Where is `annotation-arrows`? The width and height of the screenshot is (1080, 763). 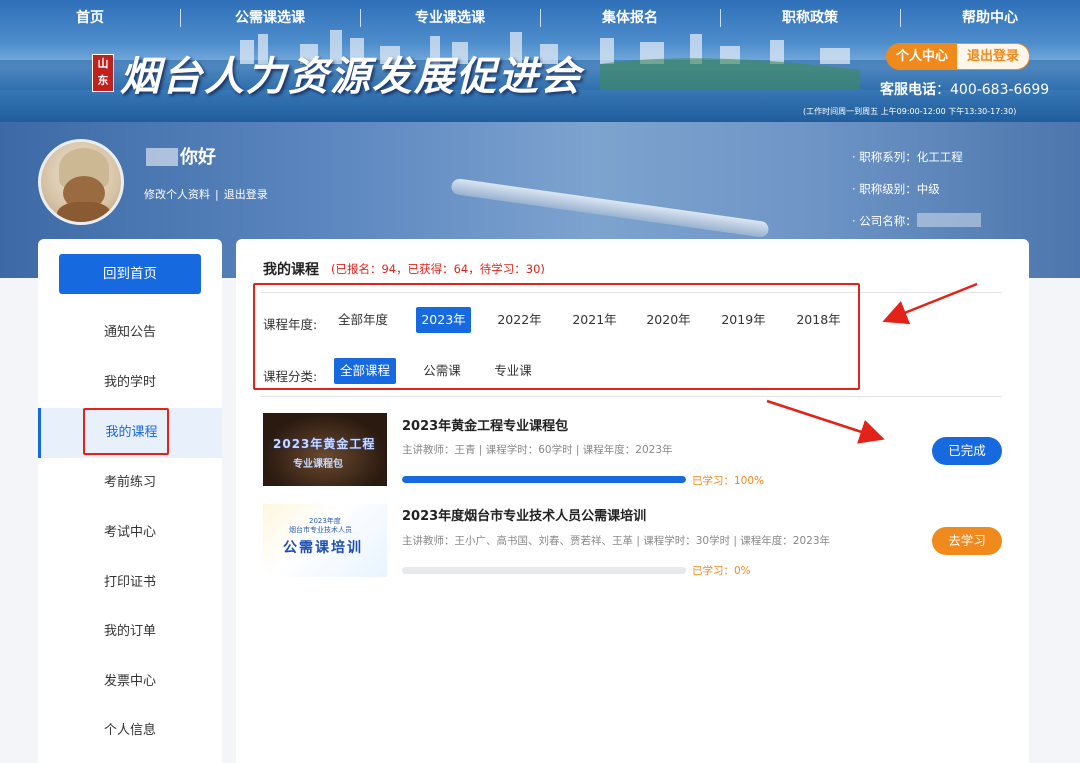 annotation-arrows is located at coordinates (872, 363).